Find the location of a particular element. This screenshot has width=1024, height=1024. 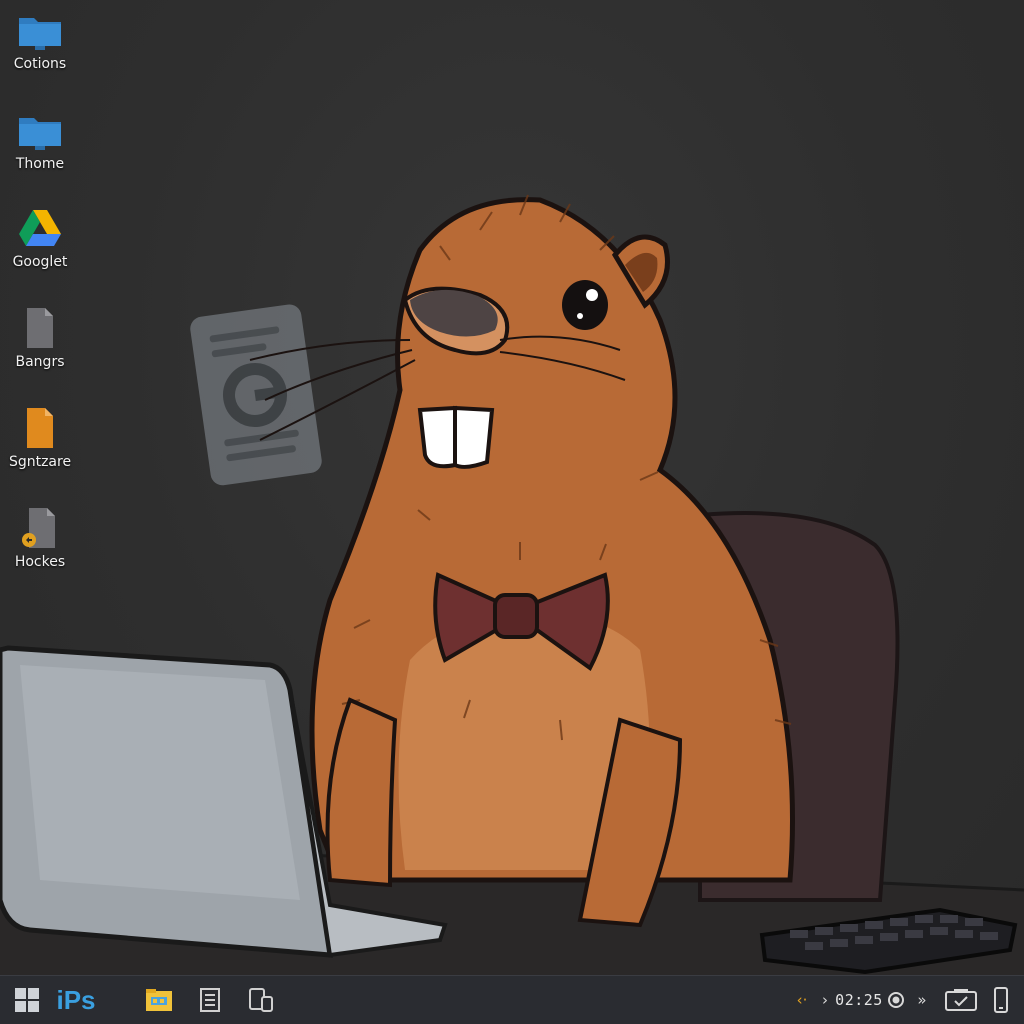

desktop-icon-googlet: Googlet is located at coordinates (40, 238).